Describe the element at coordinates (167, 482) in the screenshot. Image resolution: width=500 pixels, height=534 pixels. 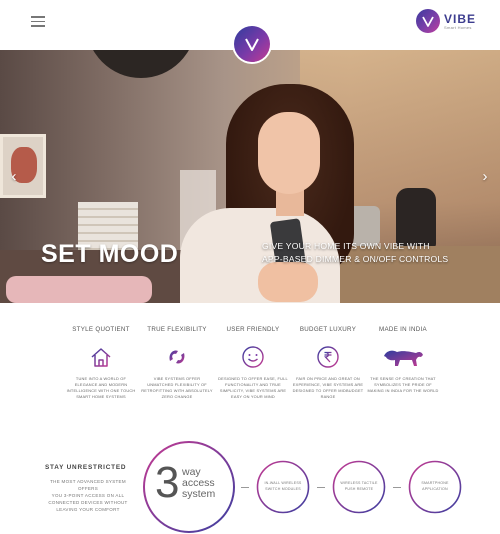
I see `access-number: 3` at that location.